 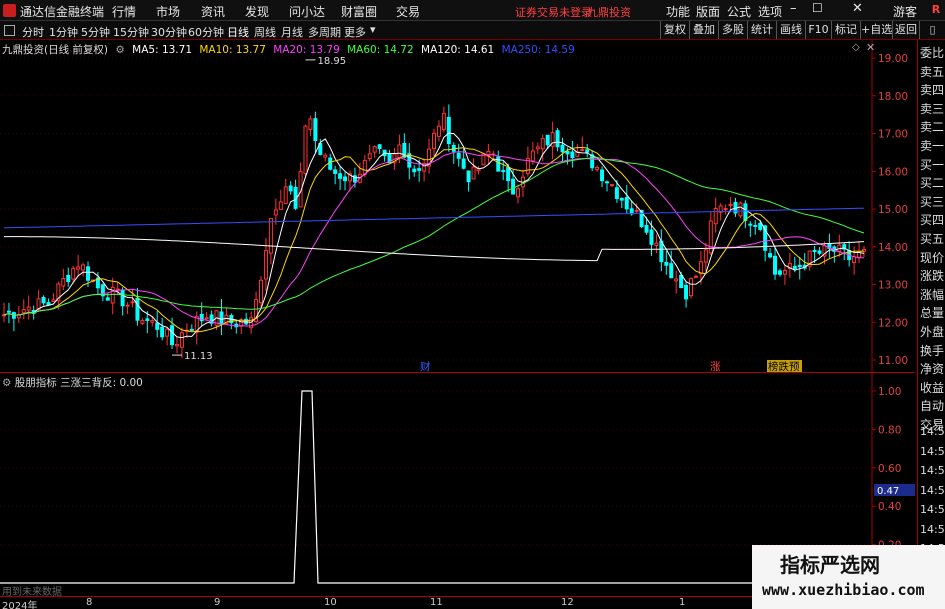 What do you see at coordinates (257, 11) in the screenshot?
I see `menu-faxian: 发现` at bounding box center [257, 11].